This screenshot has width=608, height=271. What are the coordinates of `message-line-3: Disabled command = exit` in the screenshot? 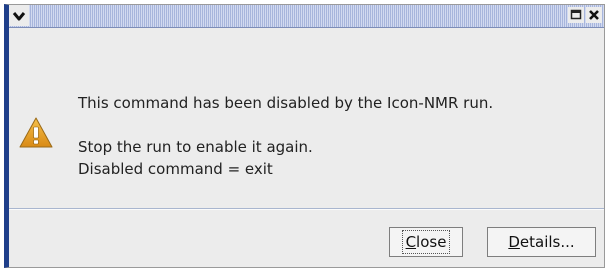 It's located at (175, 169).